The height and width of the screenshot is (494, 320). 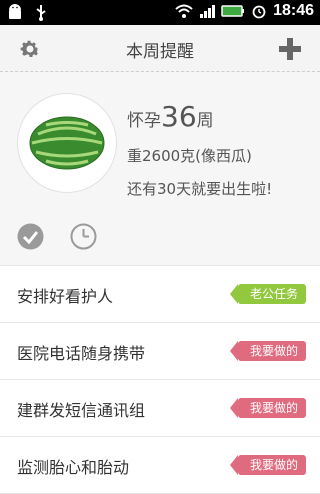 What do you see at coordinates (41, 13) in the screenshot?
I see `usb-icon` at bounding box center [41, 13].